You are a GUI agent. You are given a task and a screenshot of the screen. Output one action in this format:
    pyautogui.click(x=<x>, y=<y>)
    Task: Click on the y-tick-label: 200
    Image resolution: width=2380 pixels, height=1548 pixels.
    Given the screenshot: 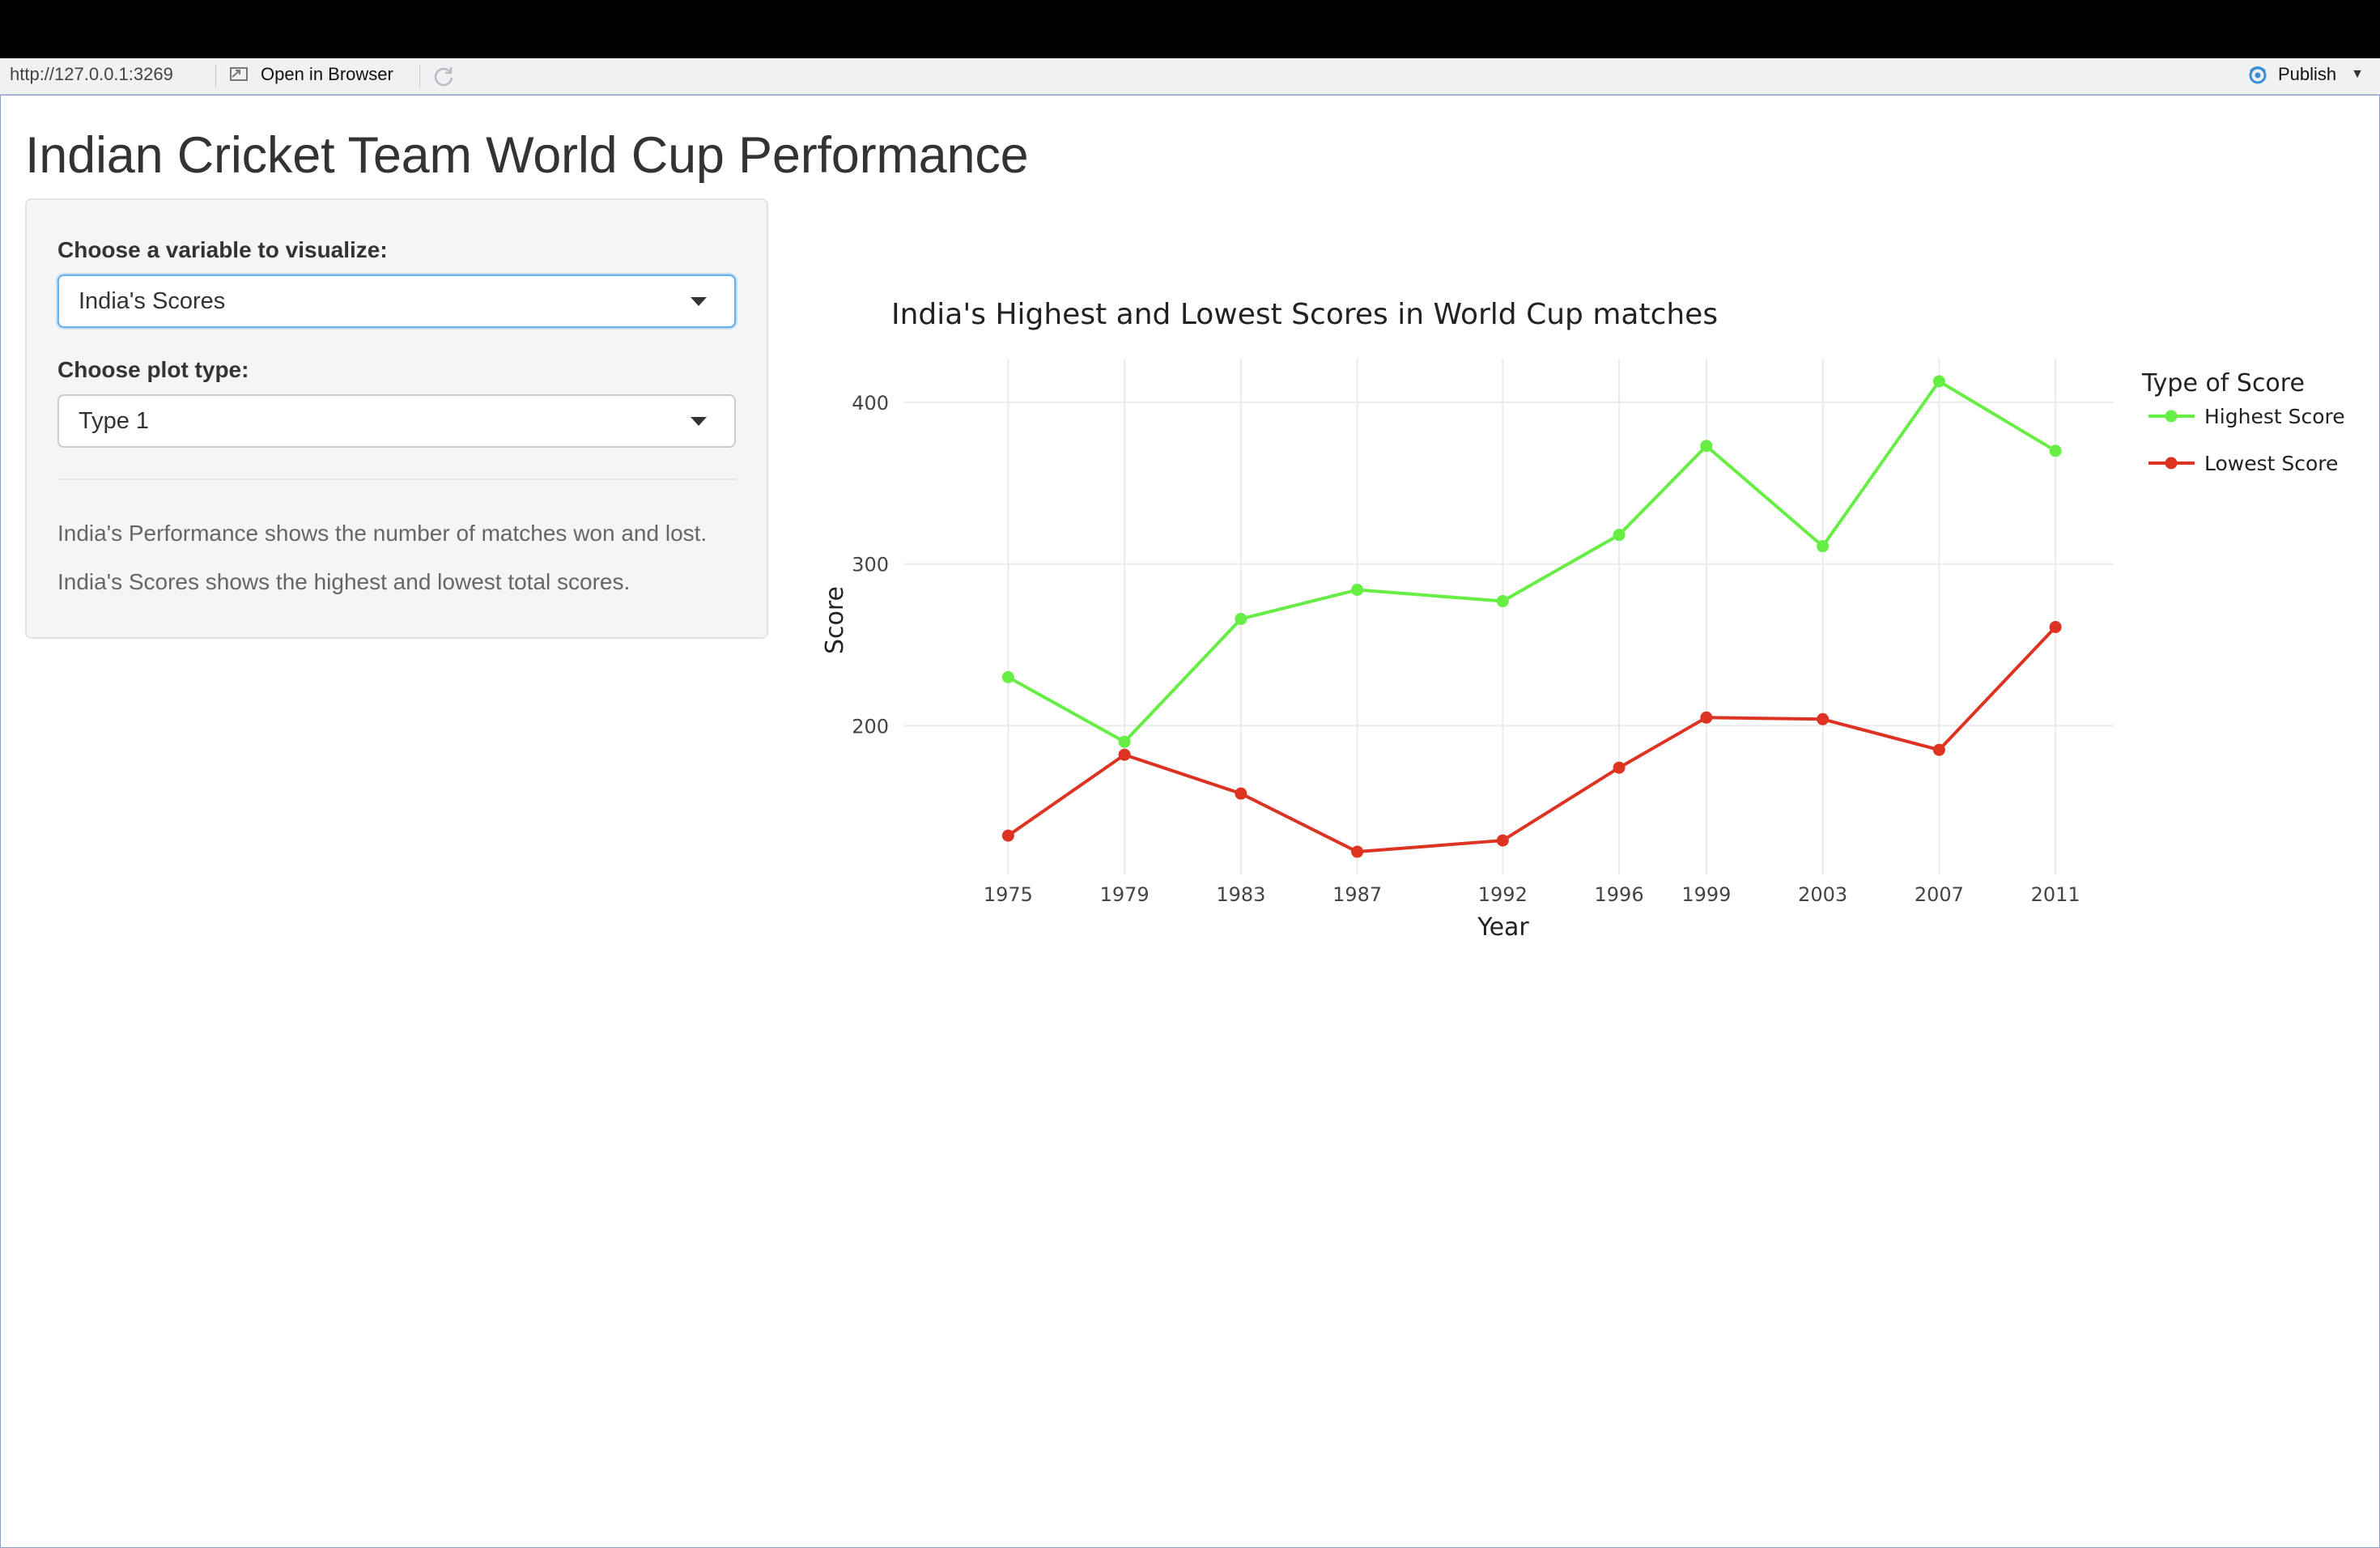 What is the action you would take?
    pyautogui.click(x=870, y=727)
    